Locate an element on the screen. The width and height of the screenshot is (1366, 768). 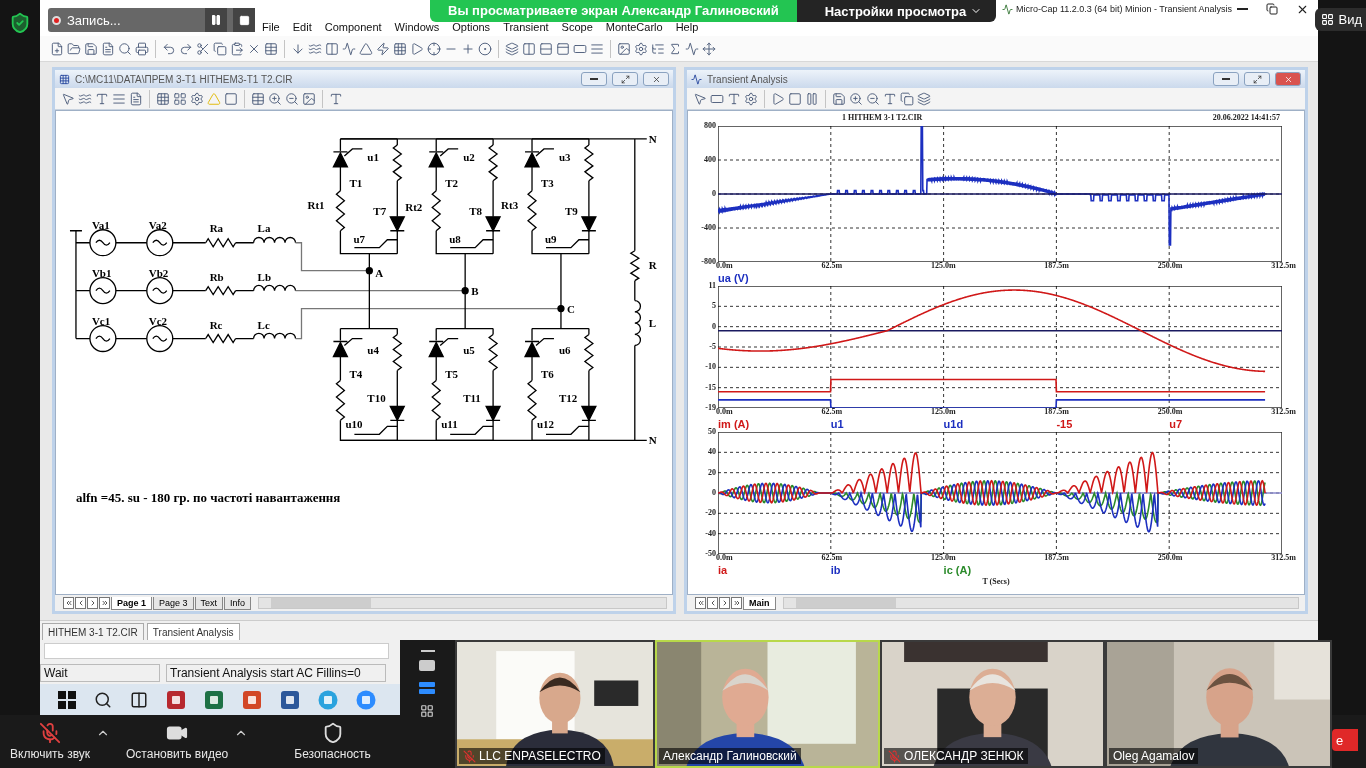
panel-icon is located at coordinates (563, 48).